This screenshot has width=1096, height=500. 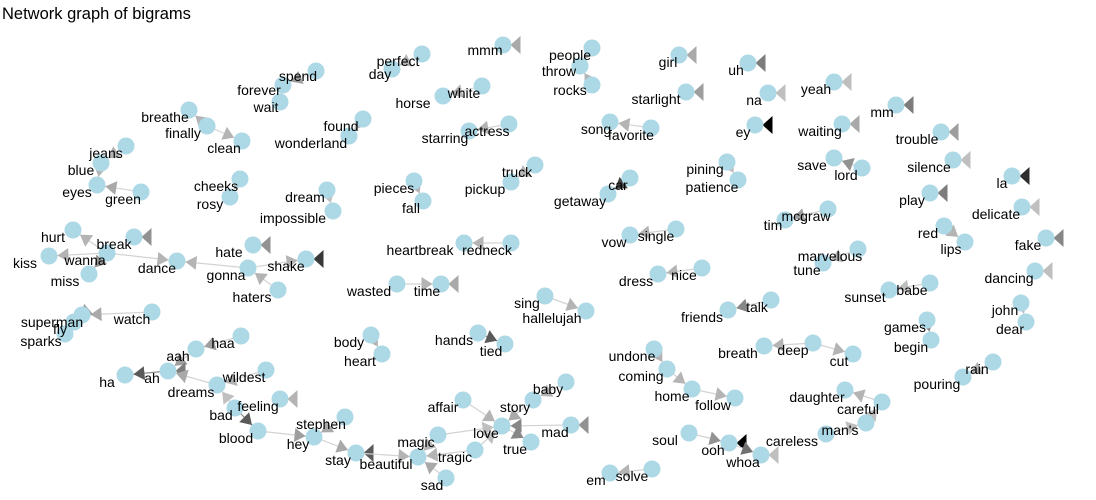 I want to click on node-label-people: people, so click(x=570, y=55).